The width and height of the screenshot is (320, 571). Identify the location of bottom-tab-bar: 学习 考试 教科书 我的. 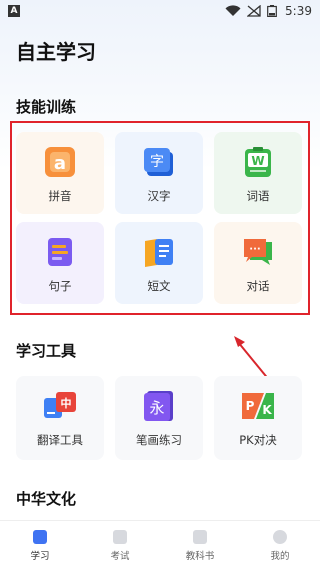
(160, 545).